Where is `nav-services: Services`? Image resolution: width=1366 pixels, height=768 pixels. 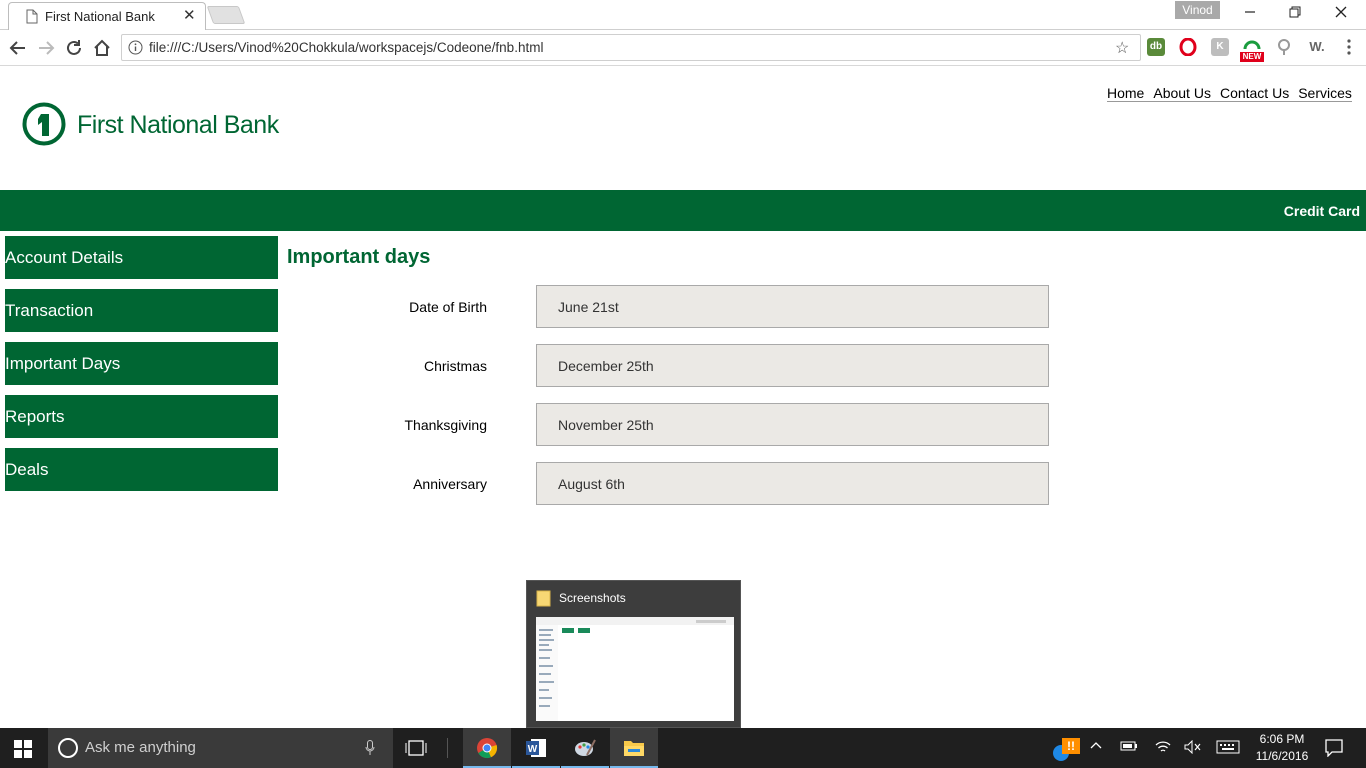 nav-services: Services is located at coordinates (1325, 93).